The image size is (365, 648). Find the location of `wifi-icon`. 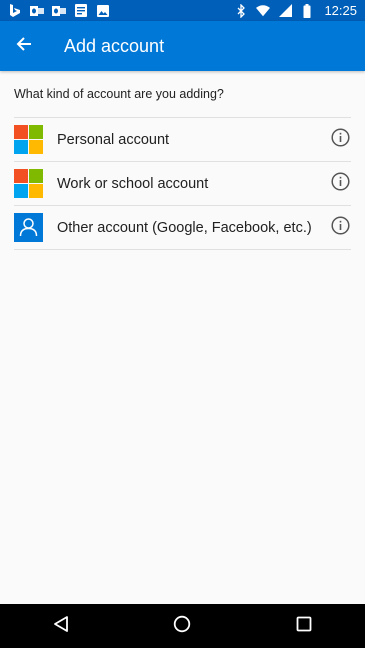

wifi-icon is located at coordinates (263, 11).